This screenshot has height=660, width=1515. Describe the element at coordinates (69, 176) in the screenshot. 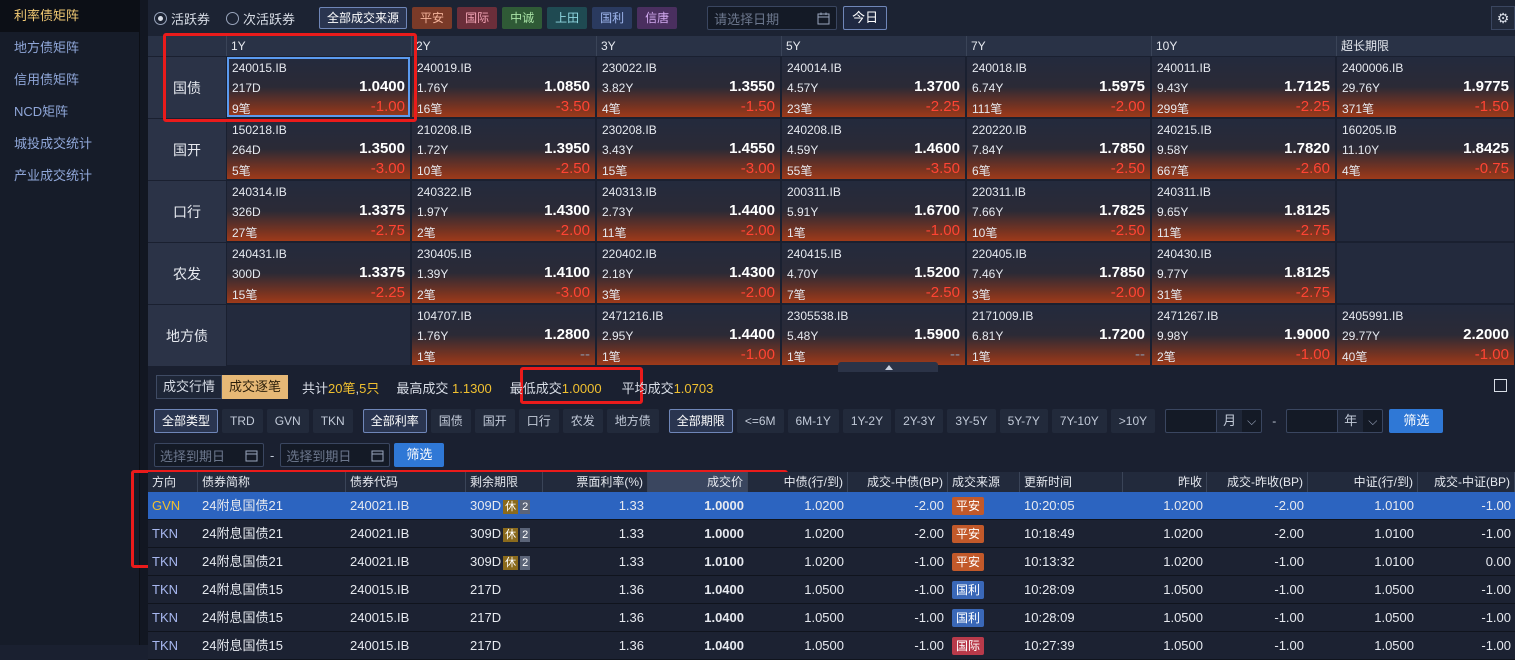

I see `sidebar-item-industry-stats: 产业成交统计` at that location.